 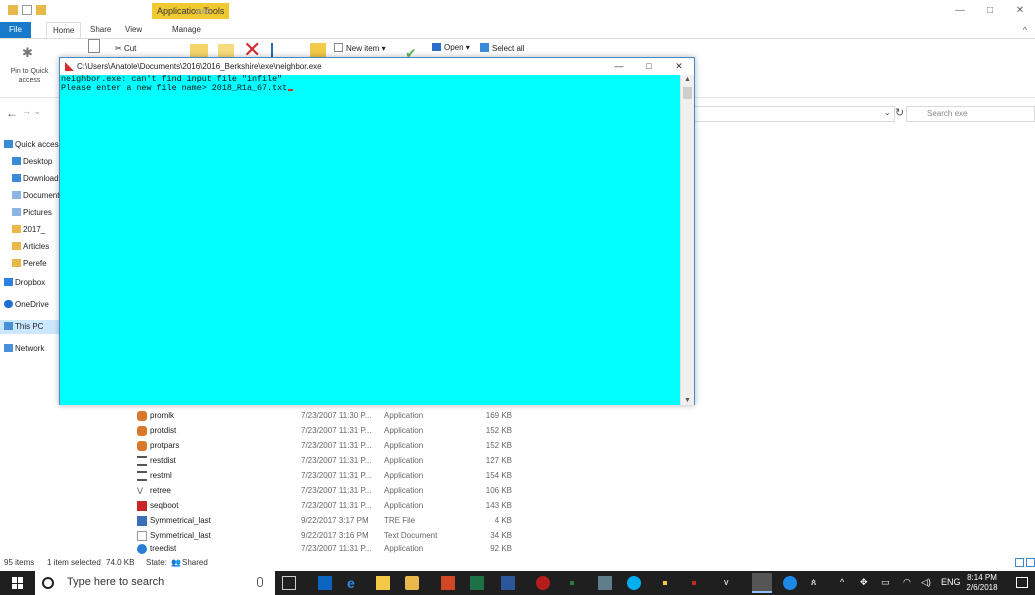 What do you see at coordinates (543, 583) in the screenshot?
I see `phylip-app-icon` at bounding box center [543, 583].